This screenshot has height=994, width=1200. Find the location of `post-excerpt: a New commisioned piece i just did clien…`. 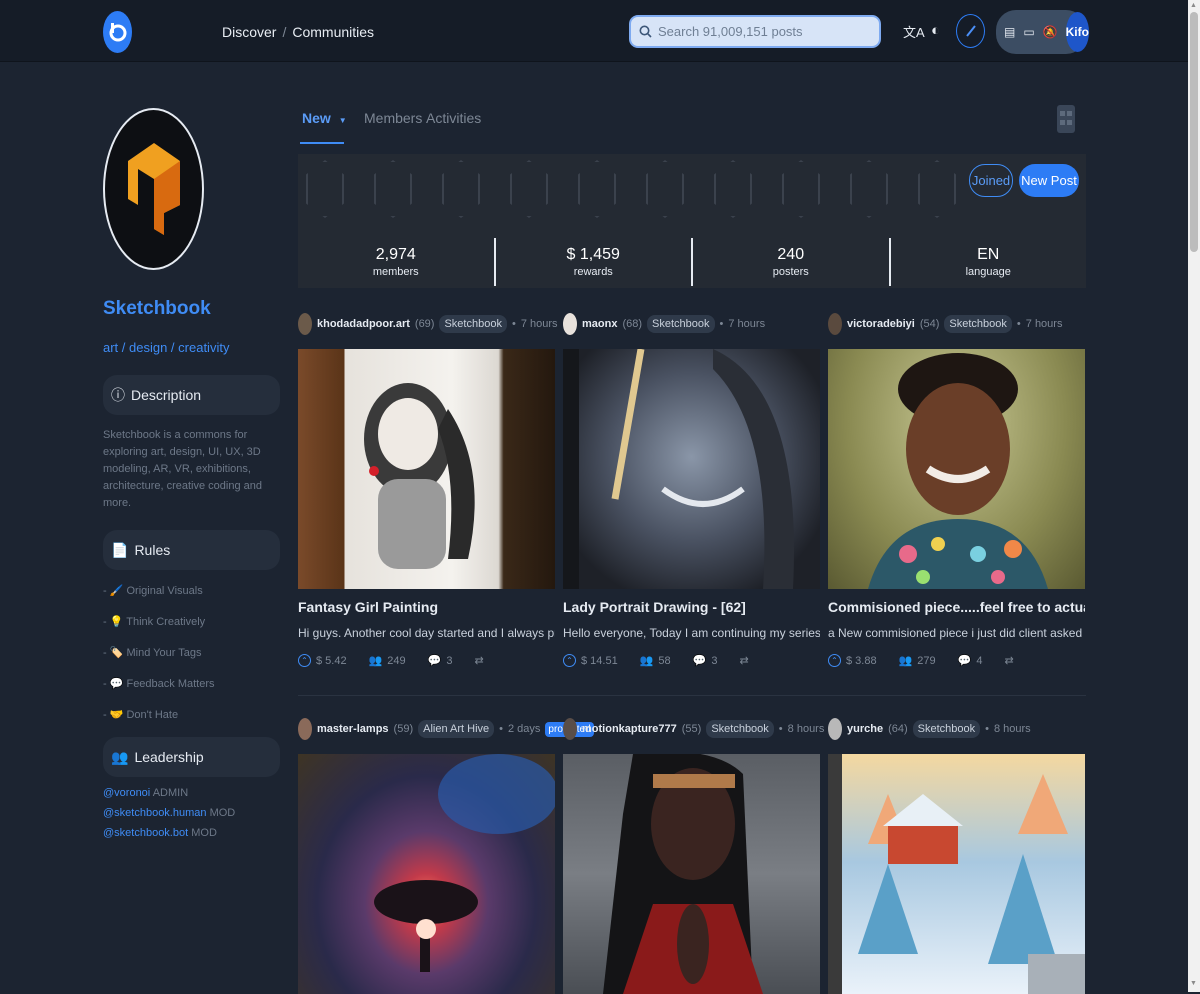

post-excerpt: a New commisioned piece i just did clien… is located at coordinates (956, 633).